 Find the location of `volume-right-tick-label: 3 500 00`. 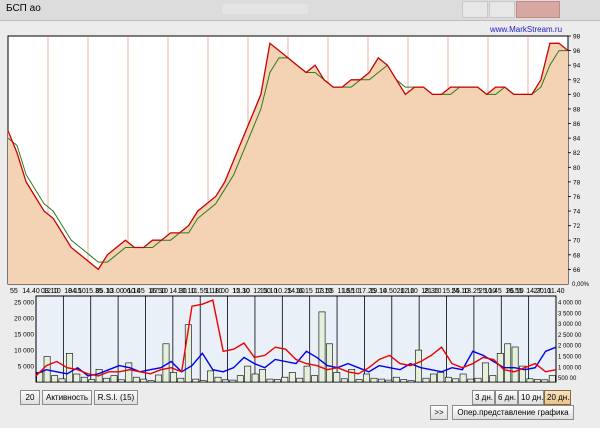

volume-right-tick-label: 3 500 00 is located at coordinates (570, 314).